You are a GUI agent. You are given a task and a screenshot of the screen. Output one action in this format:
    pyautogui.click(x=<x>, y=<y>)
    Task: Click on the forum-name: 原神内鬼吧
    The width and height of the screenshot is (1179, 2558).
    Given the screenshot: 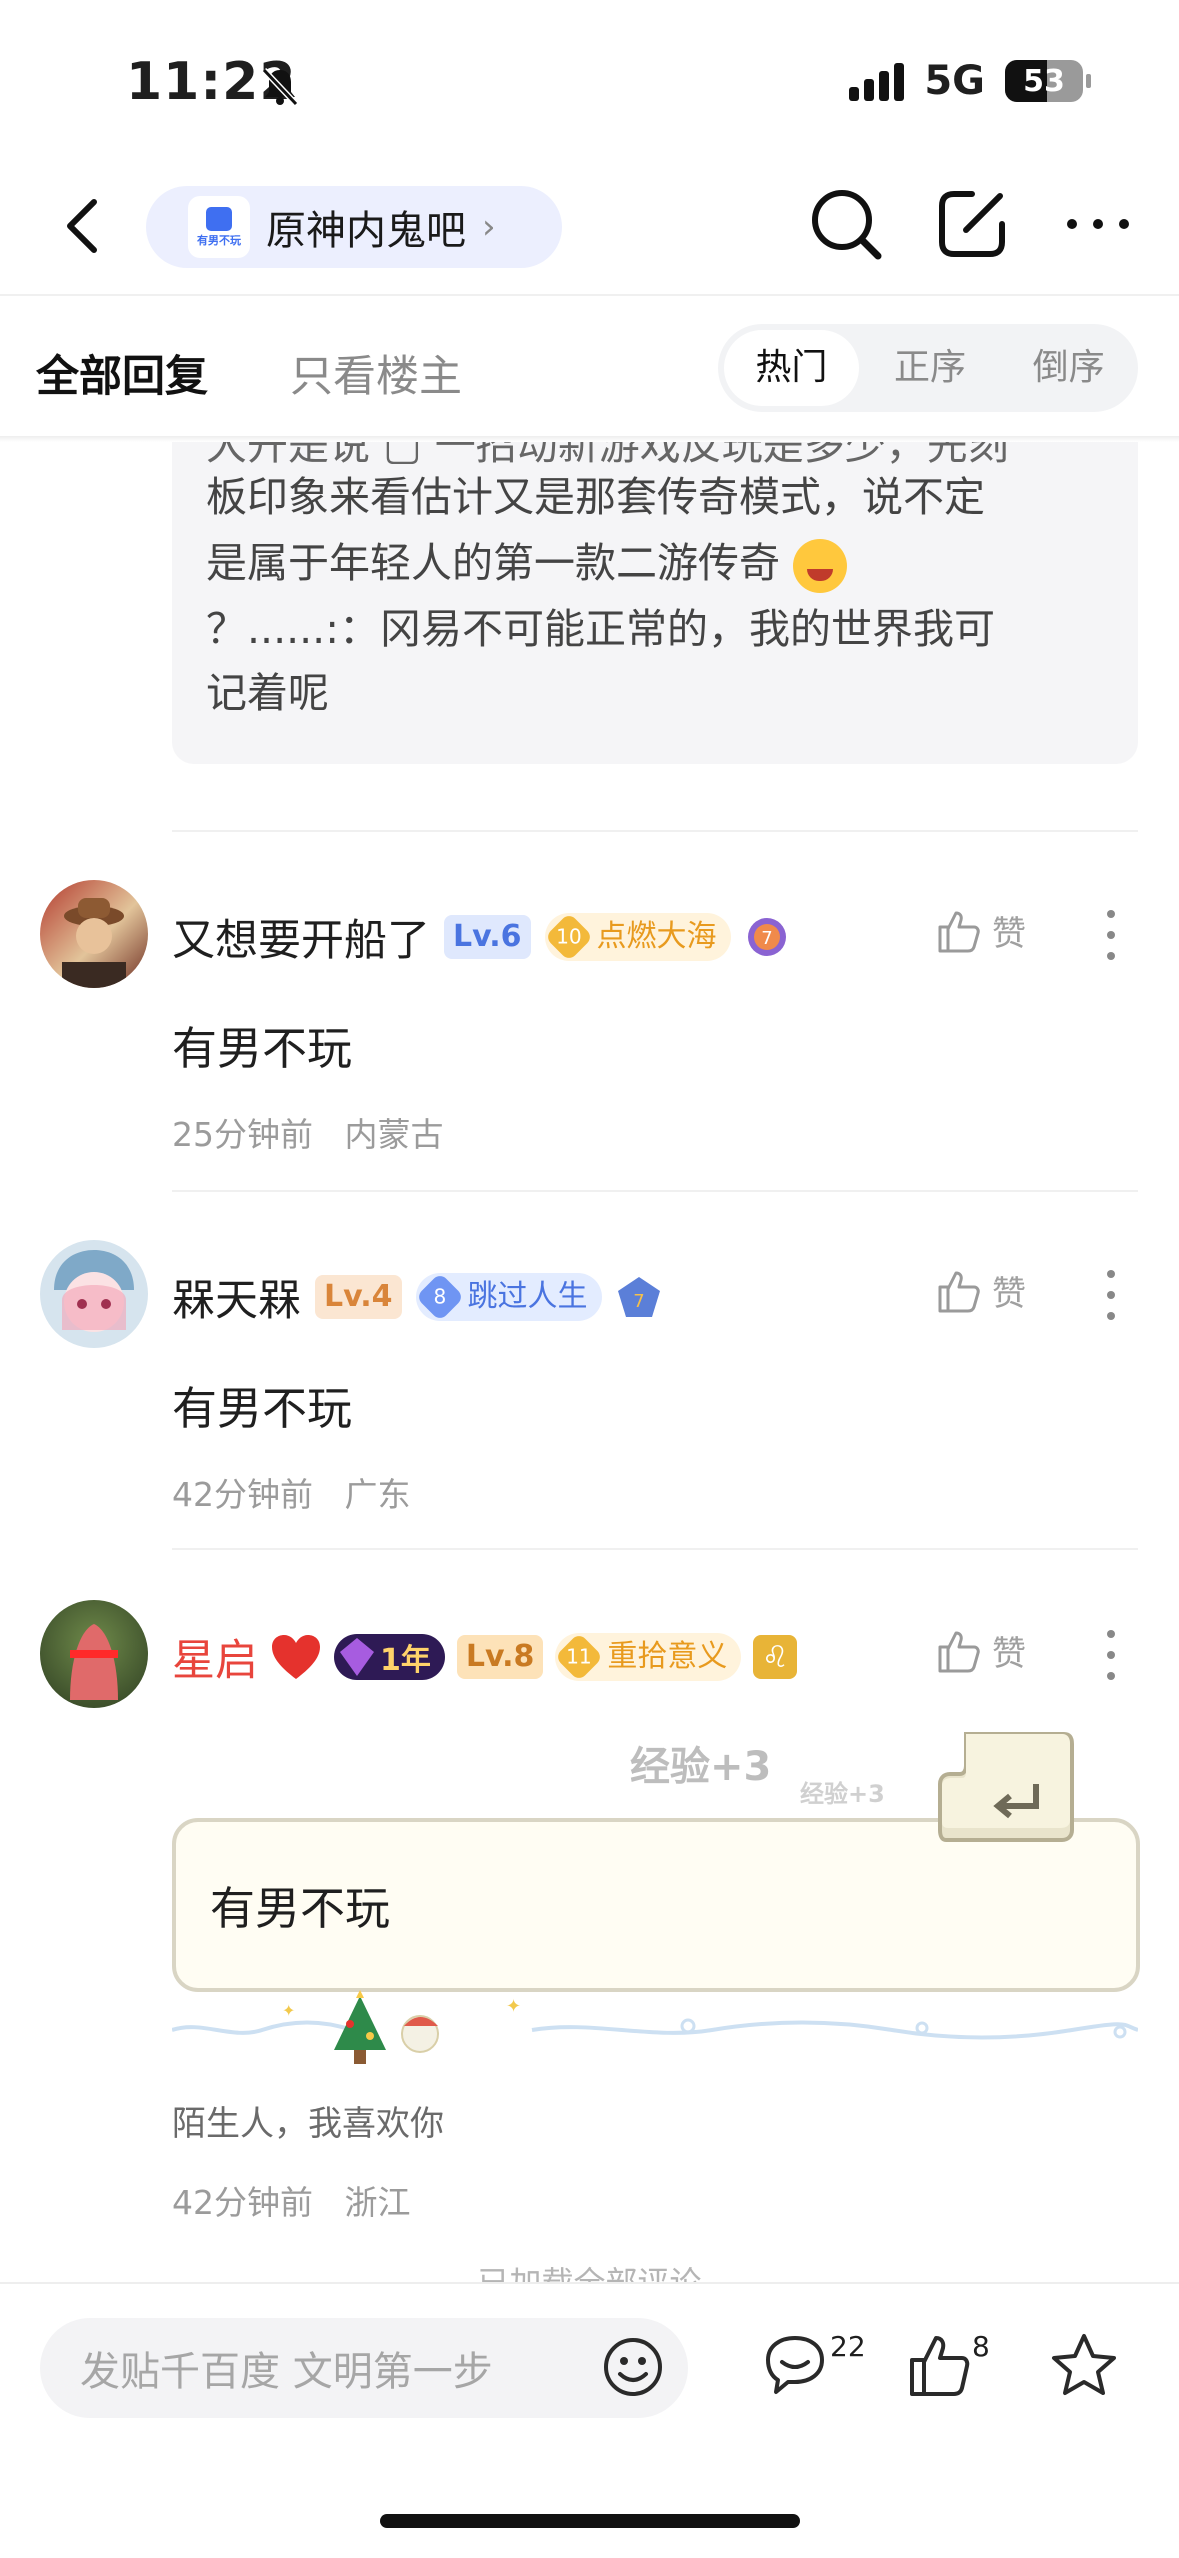 What is the action you would take?
    pyautogui.click(x=366, y=231)
    